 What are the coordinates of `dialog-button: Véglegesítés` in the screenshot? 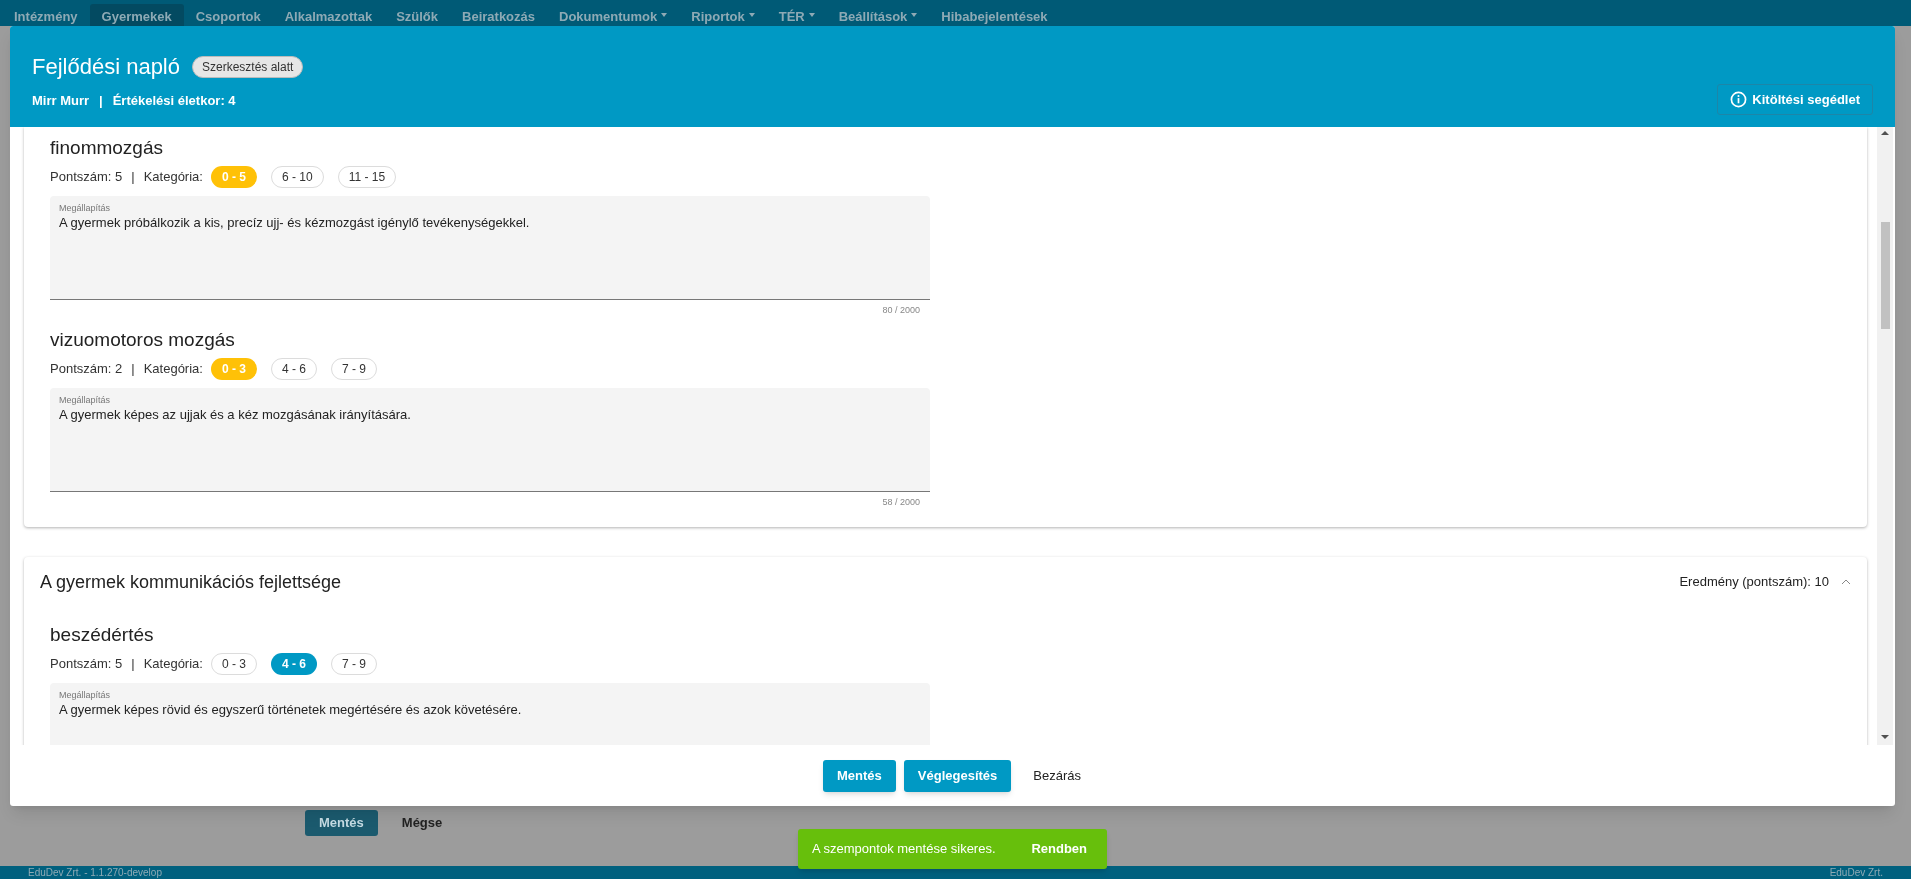 It's located at (957, 775).